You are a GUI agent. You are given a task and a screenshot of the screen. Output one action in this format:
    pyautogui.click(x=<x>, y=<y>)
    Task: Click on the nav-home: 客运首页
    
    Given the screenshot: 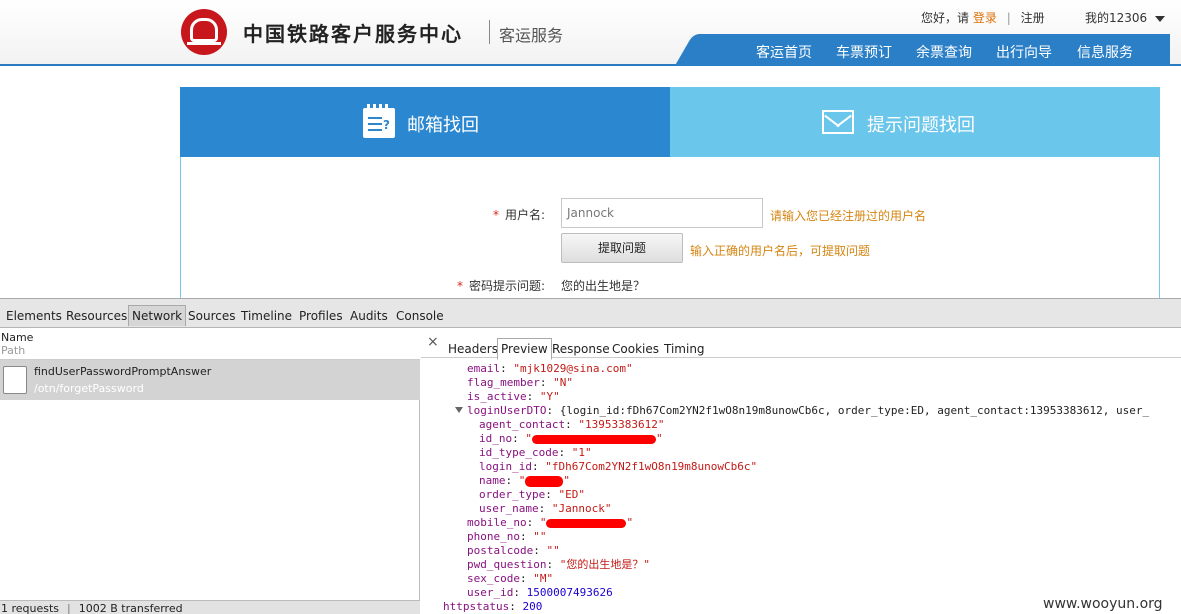 What is the action you would take?
    pyautogui.click(x=784, y=52)
    